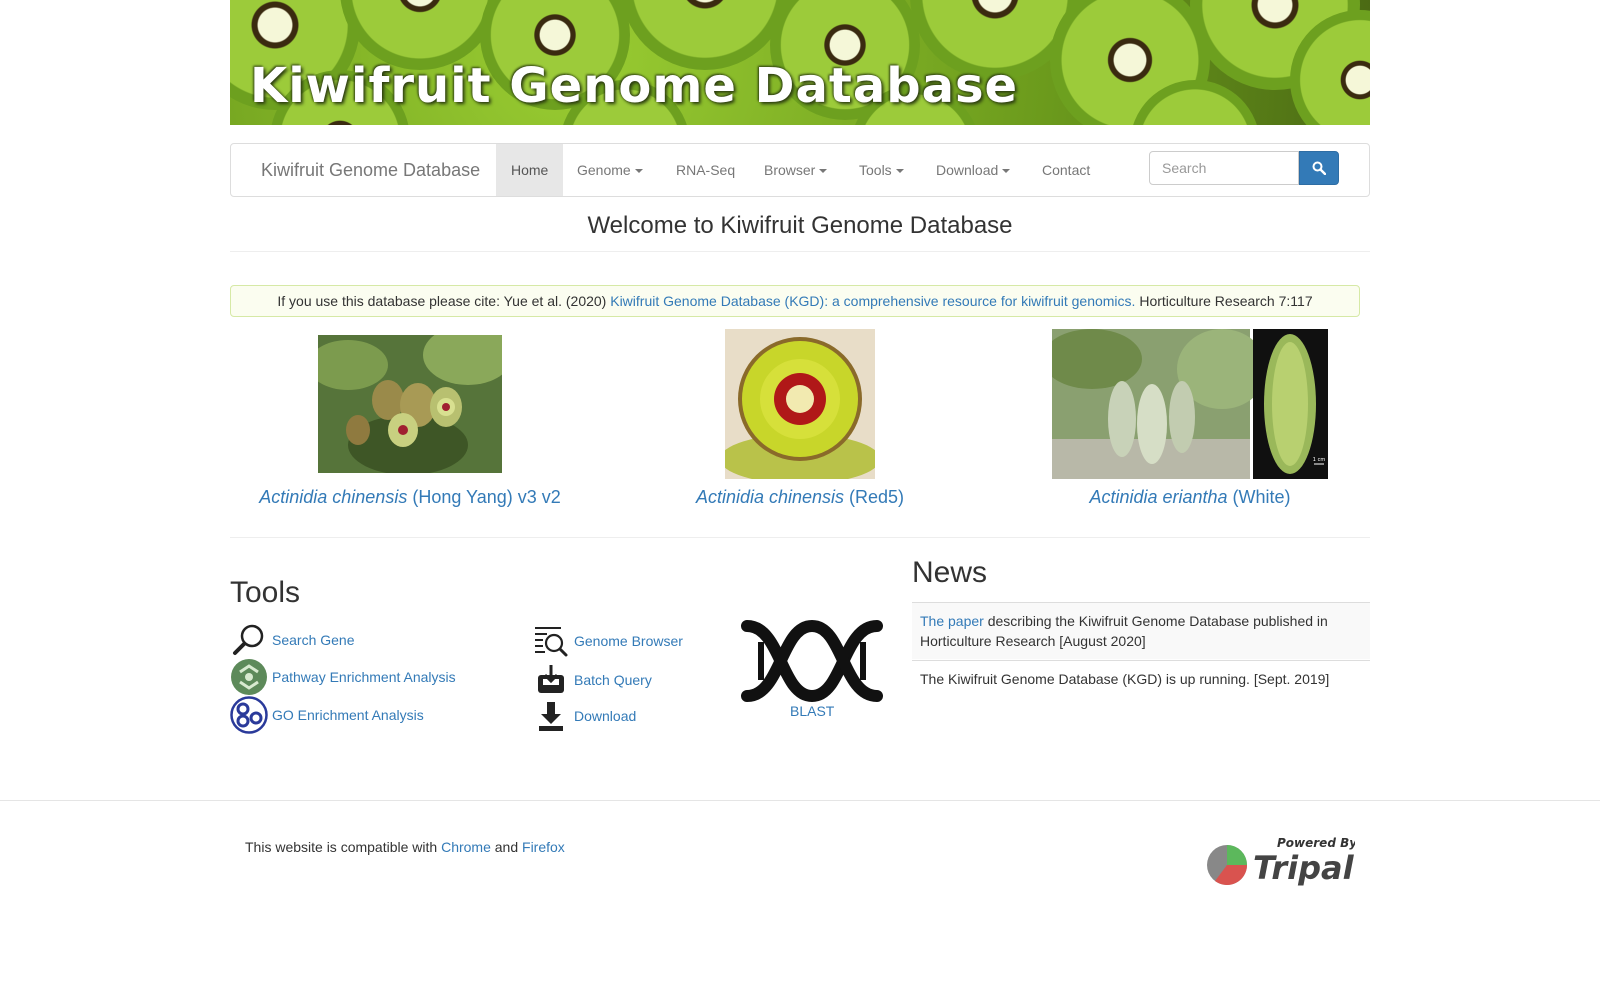 The image size is (1600, 1000). I want to click on nav-rna-seq: RNA-Seq, so click(705, 170).